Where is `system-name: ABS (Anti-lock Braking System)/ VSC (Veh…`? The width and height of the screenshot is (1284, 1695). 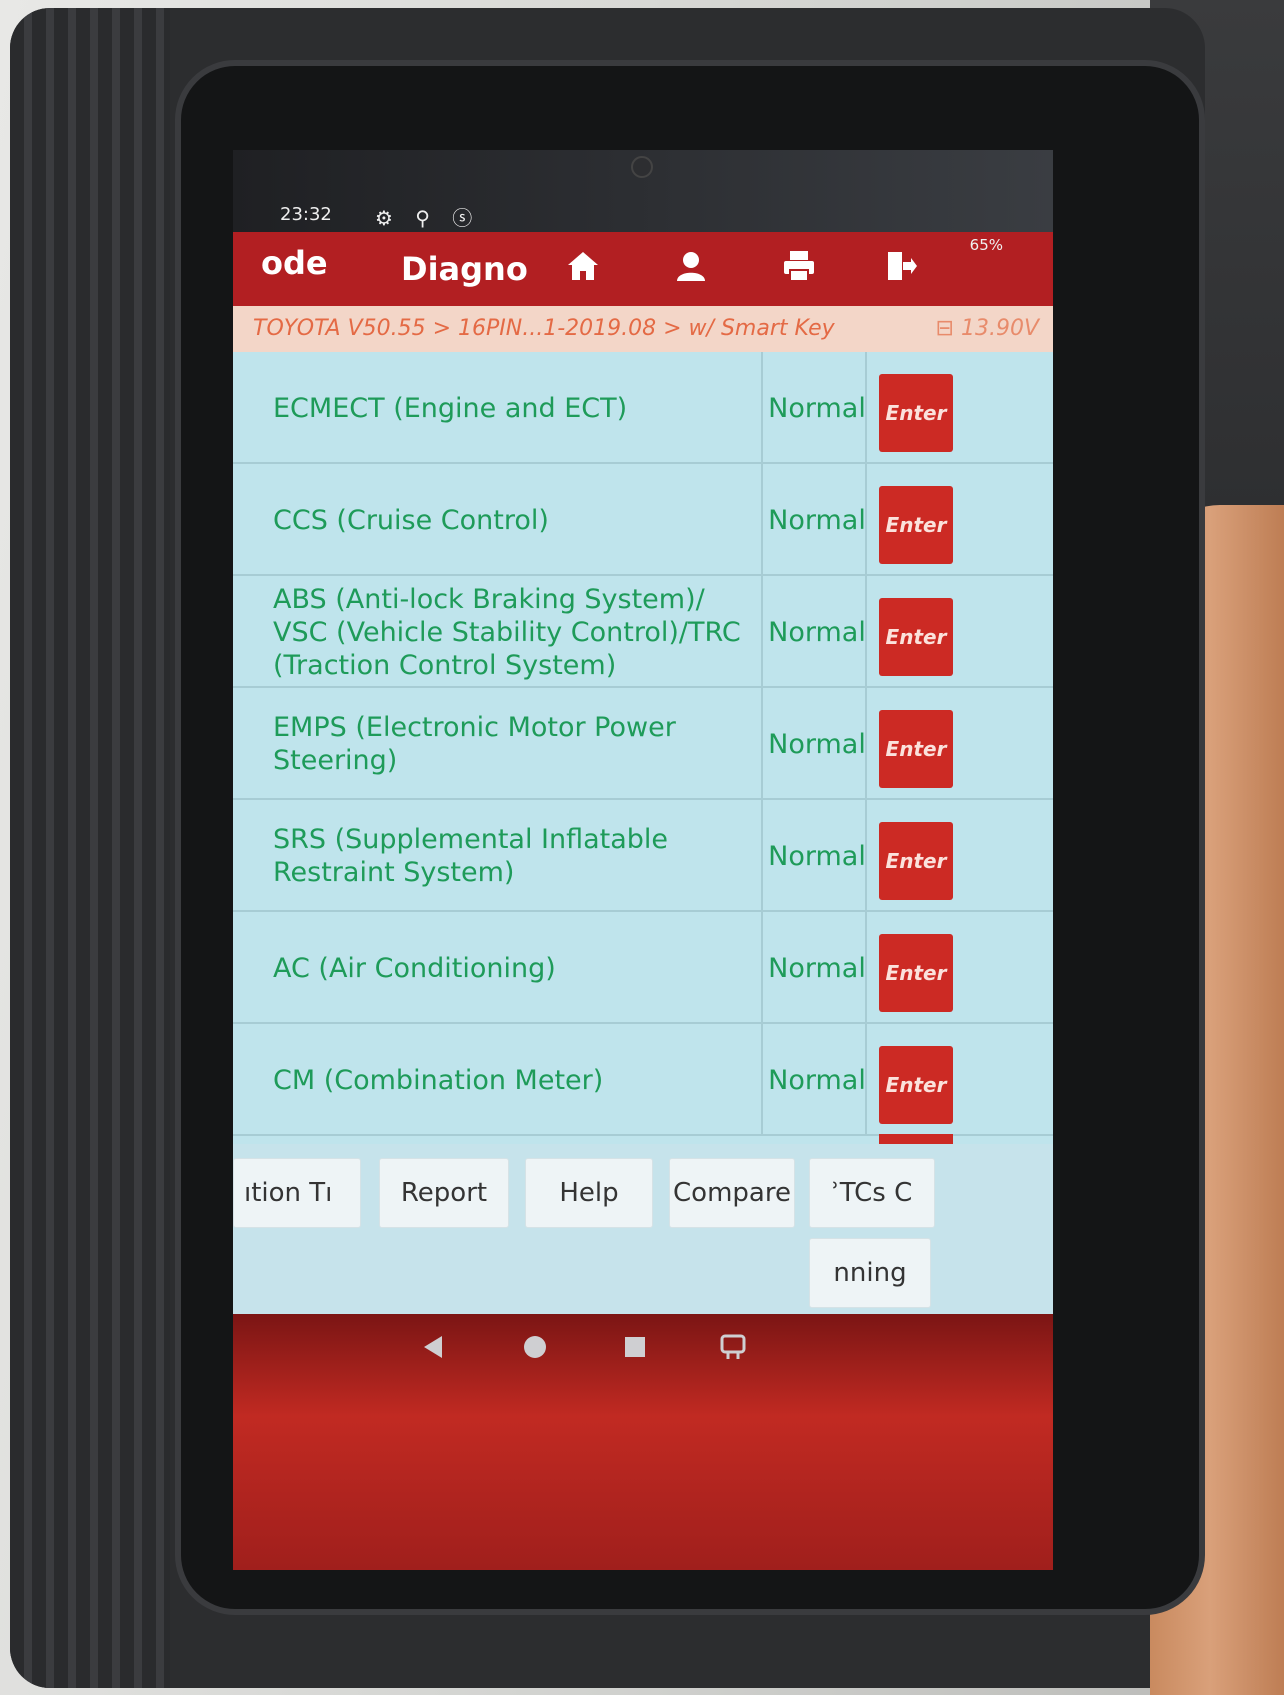
system-name: ABS (Anti-lock Braking System)/ VSC (Veh… is located at coordinates (507, 632).